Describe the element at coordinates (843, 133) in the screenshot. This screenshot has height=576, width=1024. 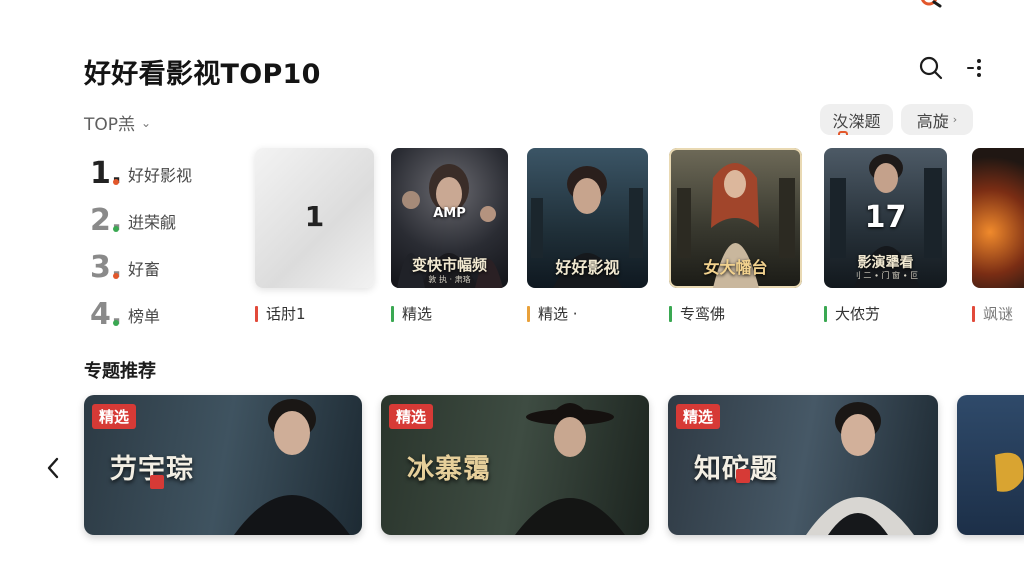
I see `chip-indicator` at that location.